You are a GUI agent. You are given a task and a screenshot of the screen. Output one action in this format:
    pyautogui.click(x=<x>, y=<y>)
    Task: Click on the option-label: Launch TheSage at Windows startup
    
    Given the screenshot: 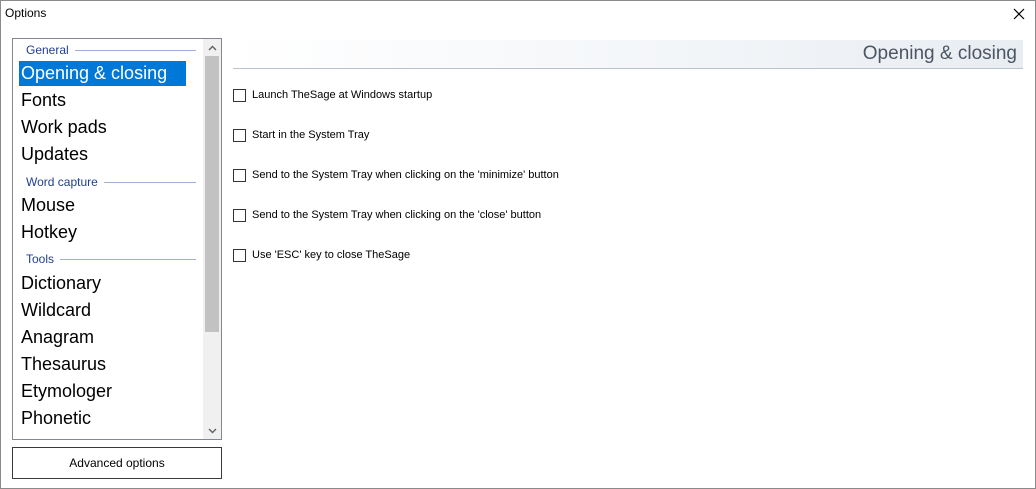 What is the action you would take?
    pyautogui.click(x=342, y=95)
    